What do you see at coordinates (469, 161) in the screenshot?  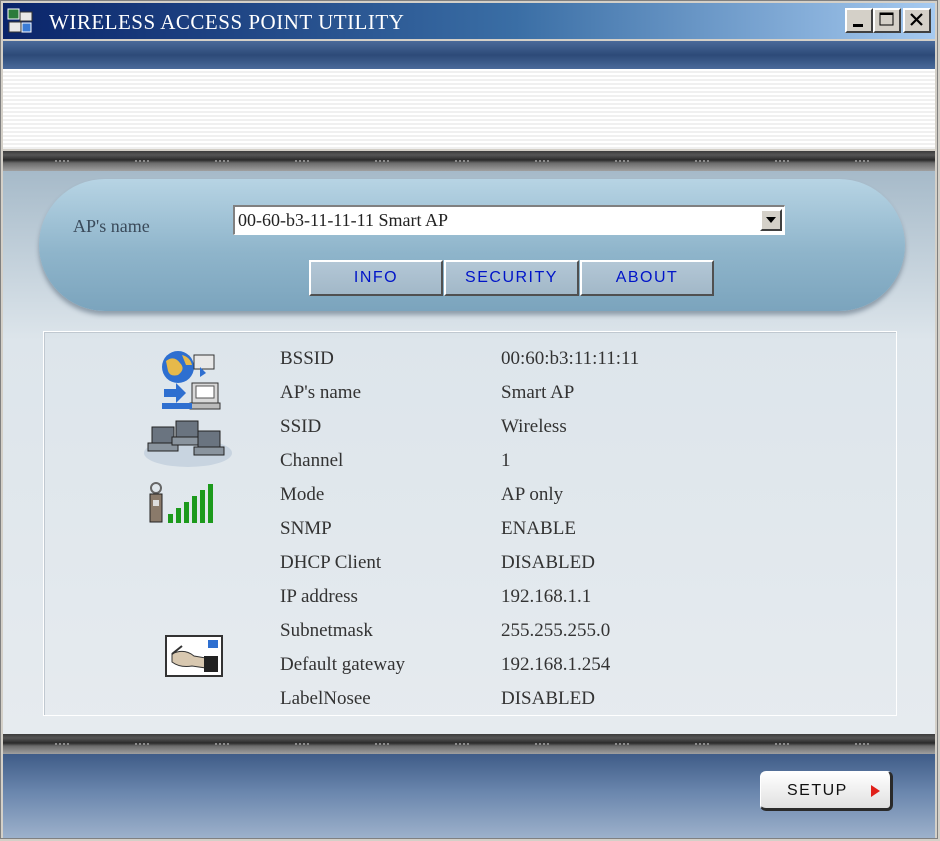 I see `divider-top` at bounding box center [469, 161].